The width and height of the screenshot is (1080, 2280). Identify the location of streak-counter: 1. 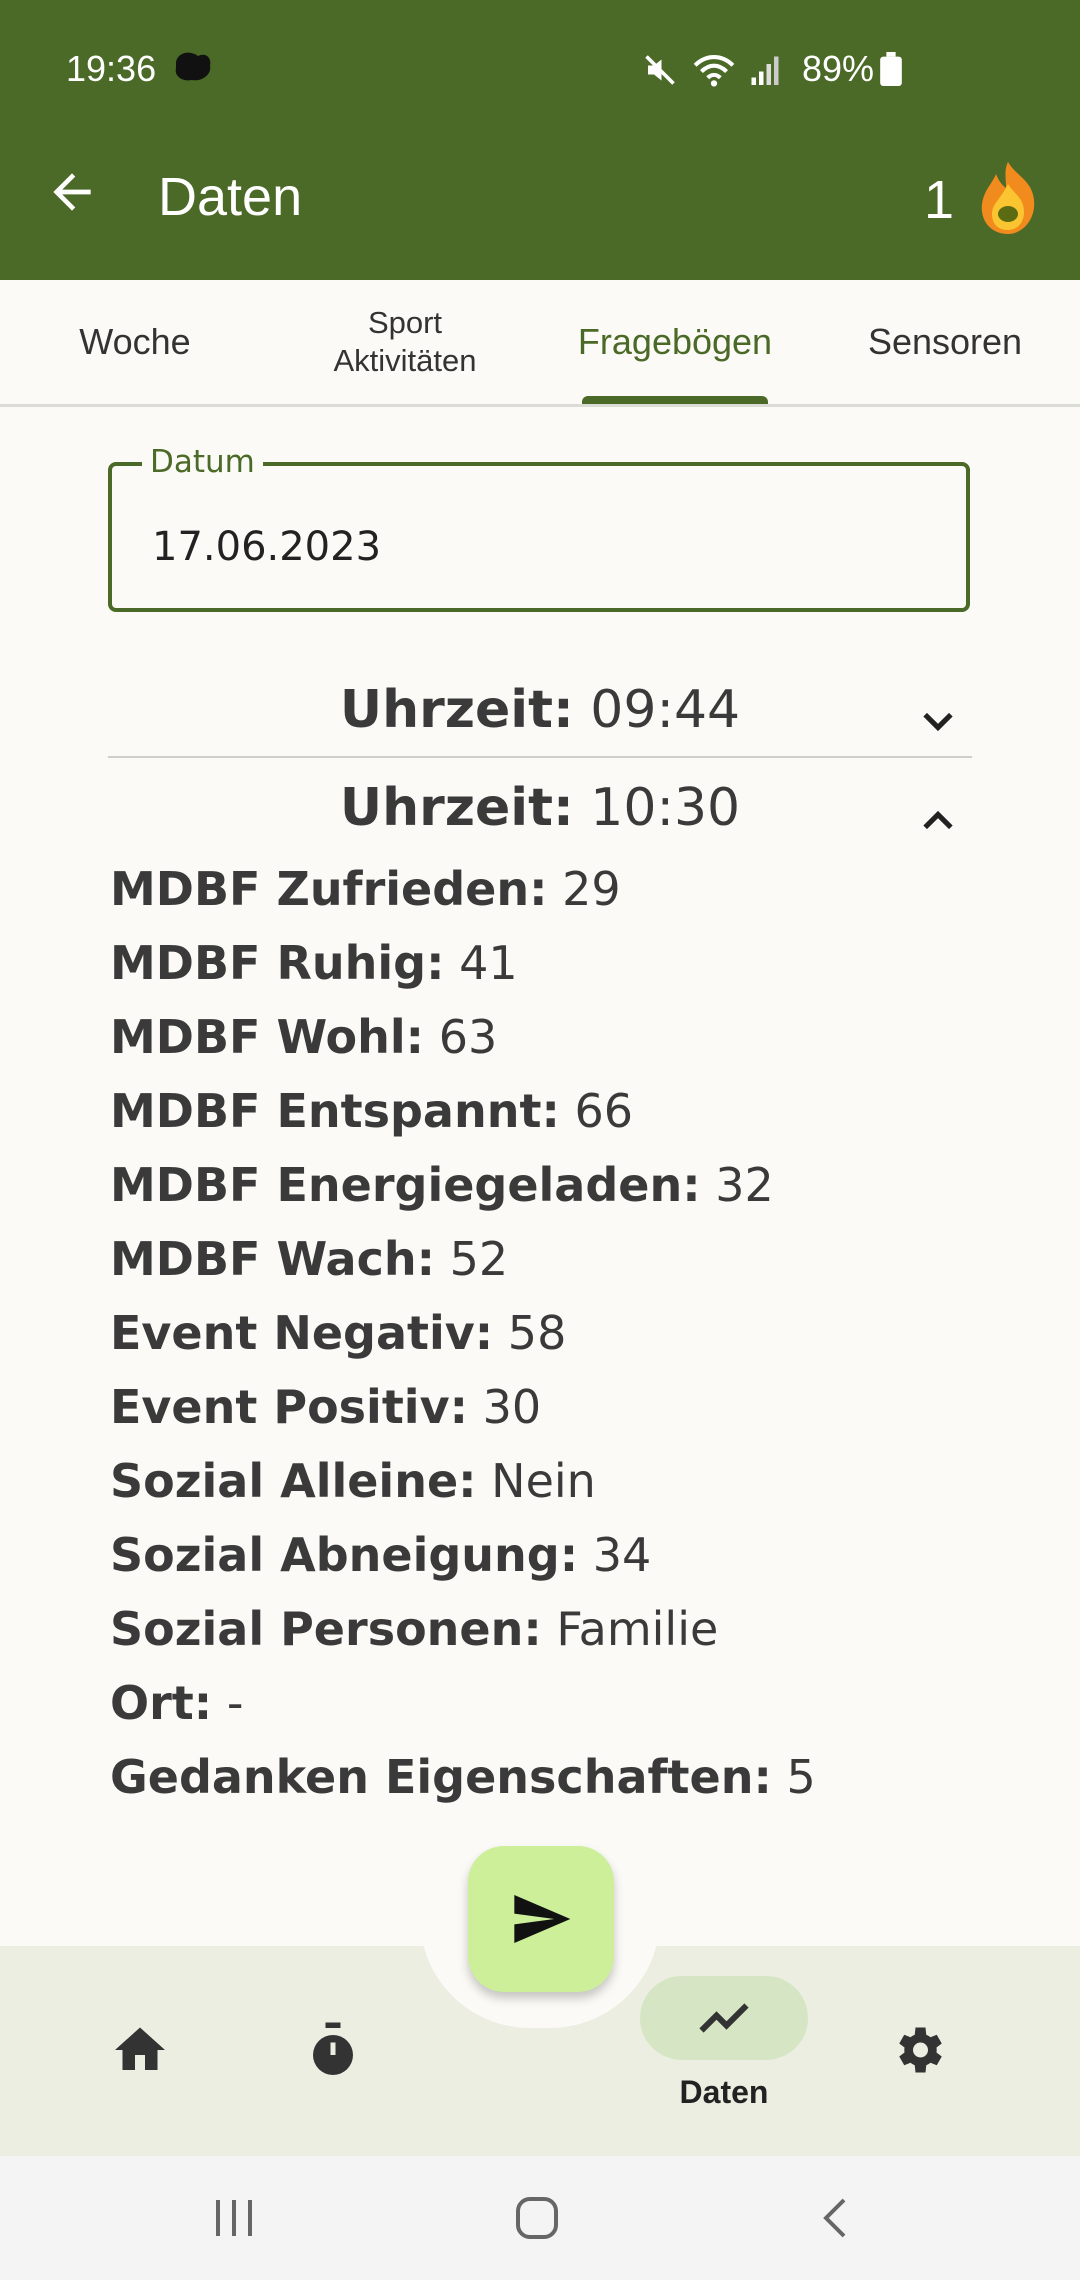
(984, 200).